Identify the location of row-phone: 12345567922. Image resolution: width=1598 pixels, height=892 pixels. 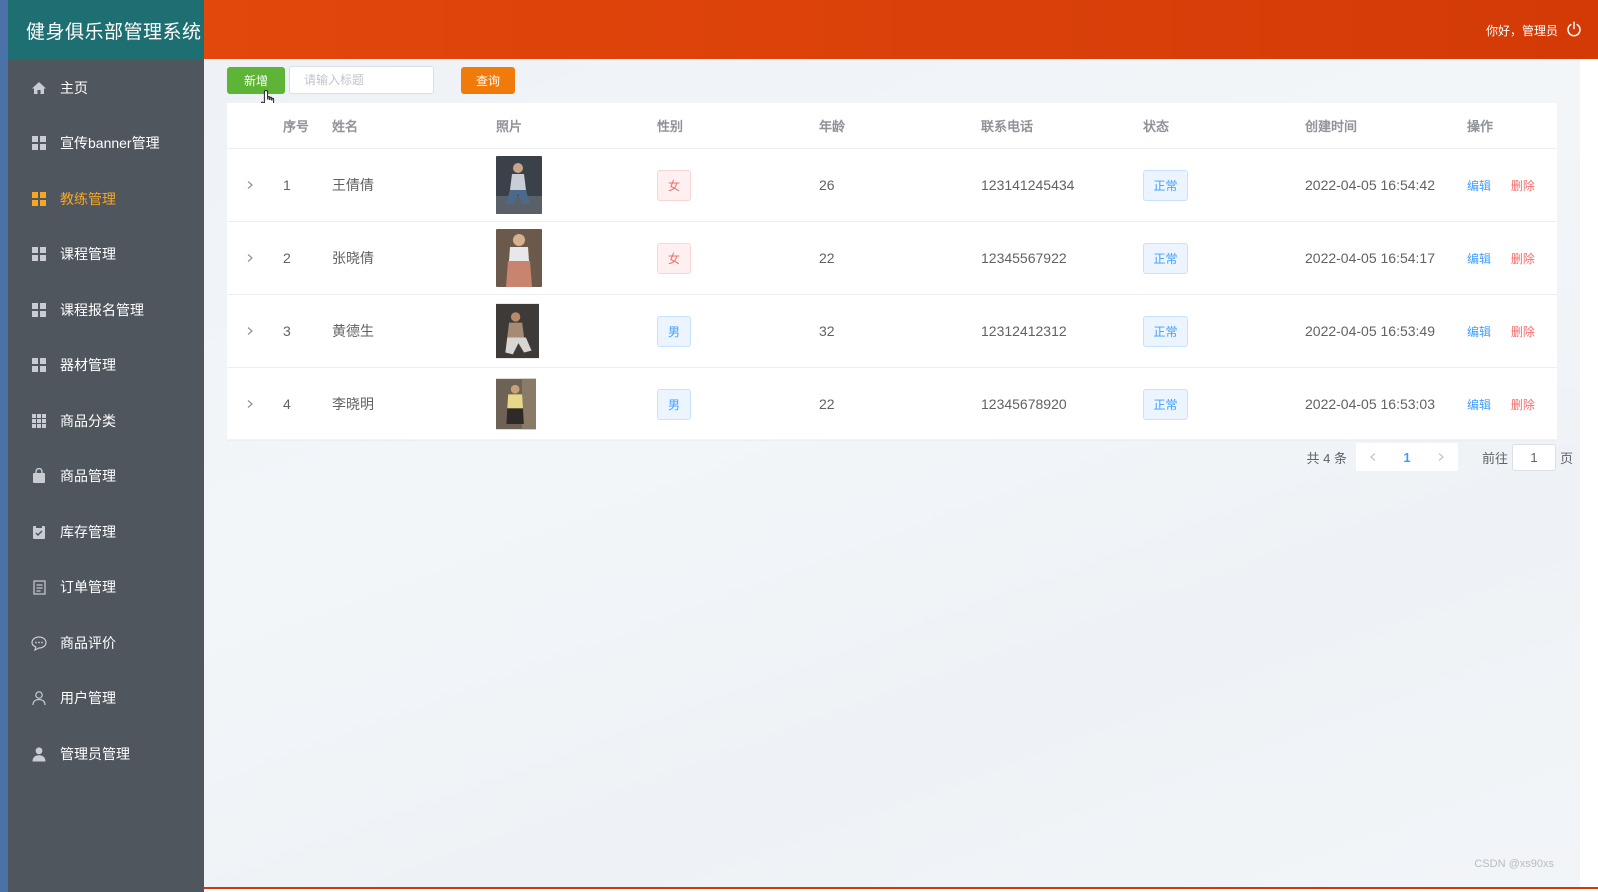
(1024, 258).